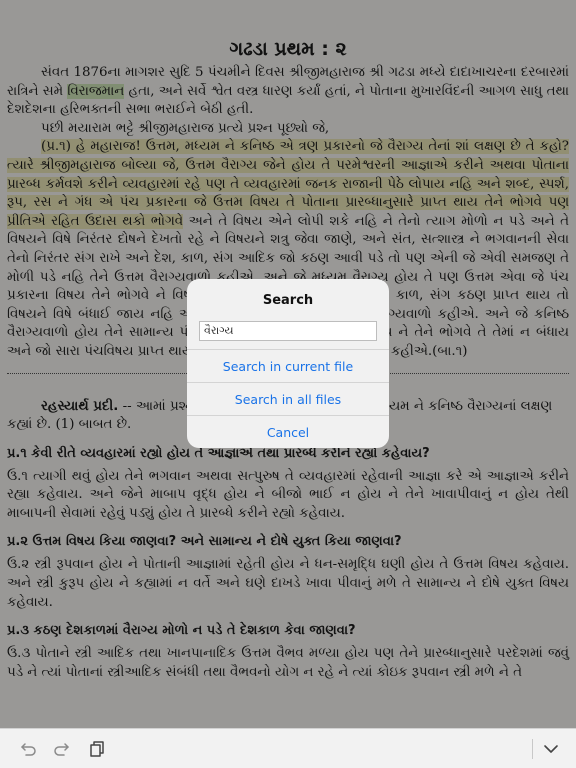 Image resolution: width=576 pixels, height=768 pixels. What do you see at coordinates (62, 749) in the screenshot?
I see `redo-icon` at bounding box center [62, 749].